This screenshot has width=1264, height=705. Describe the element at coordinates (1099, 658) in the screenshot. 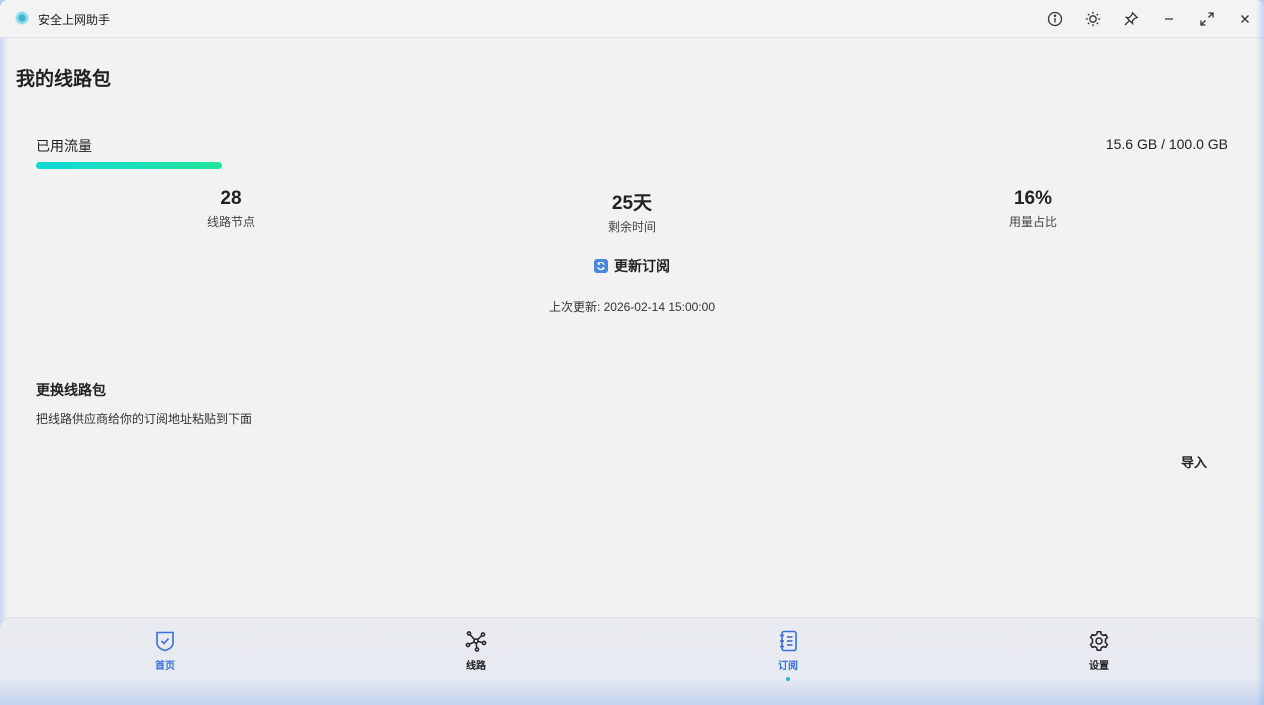

I see `nav-item-settings: 设置` at that location.